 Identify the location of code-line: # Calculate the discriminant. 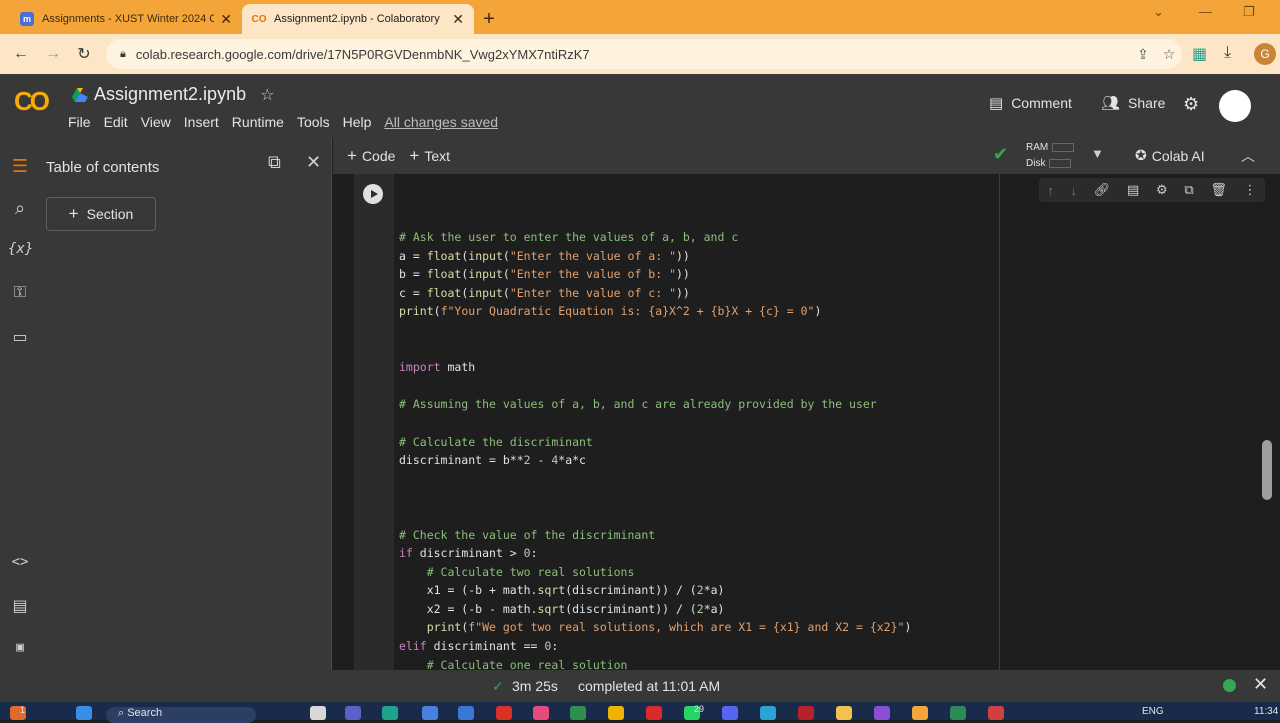
(655, 442).